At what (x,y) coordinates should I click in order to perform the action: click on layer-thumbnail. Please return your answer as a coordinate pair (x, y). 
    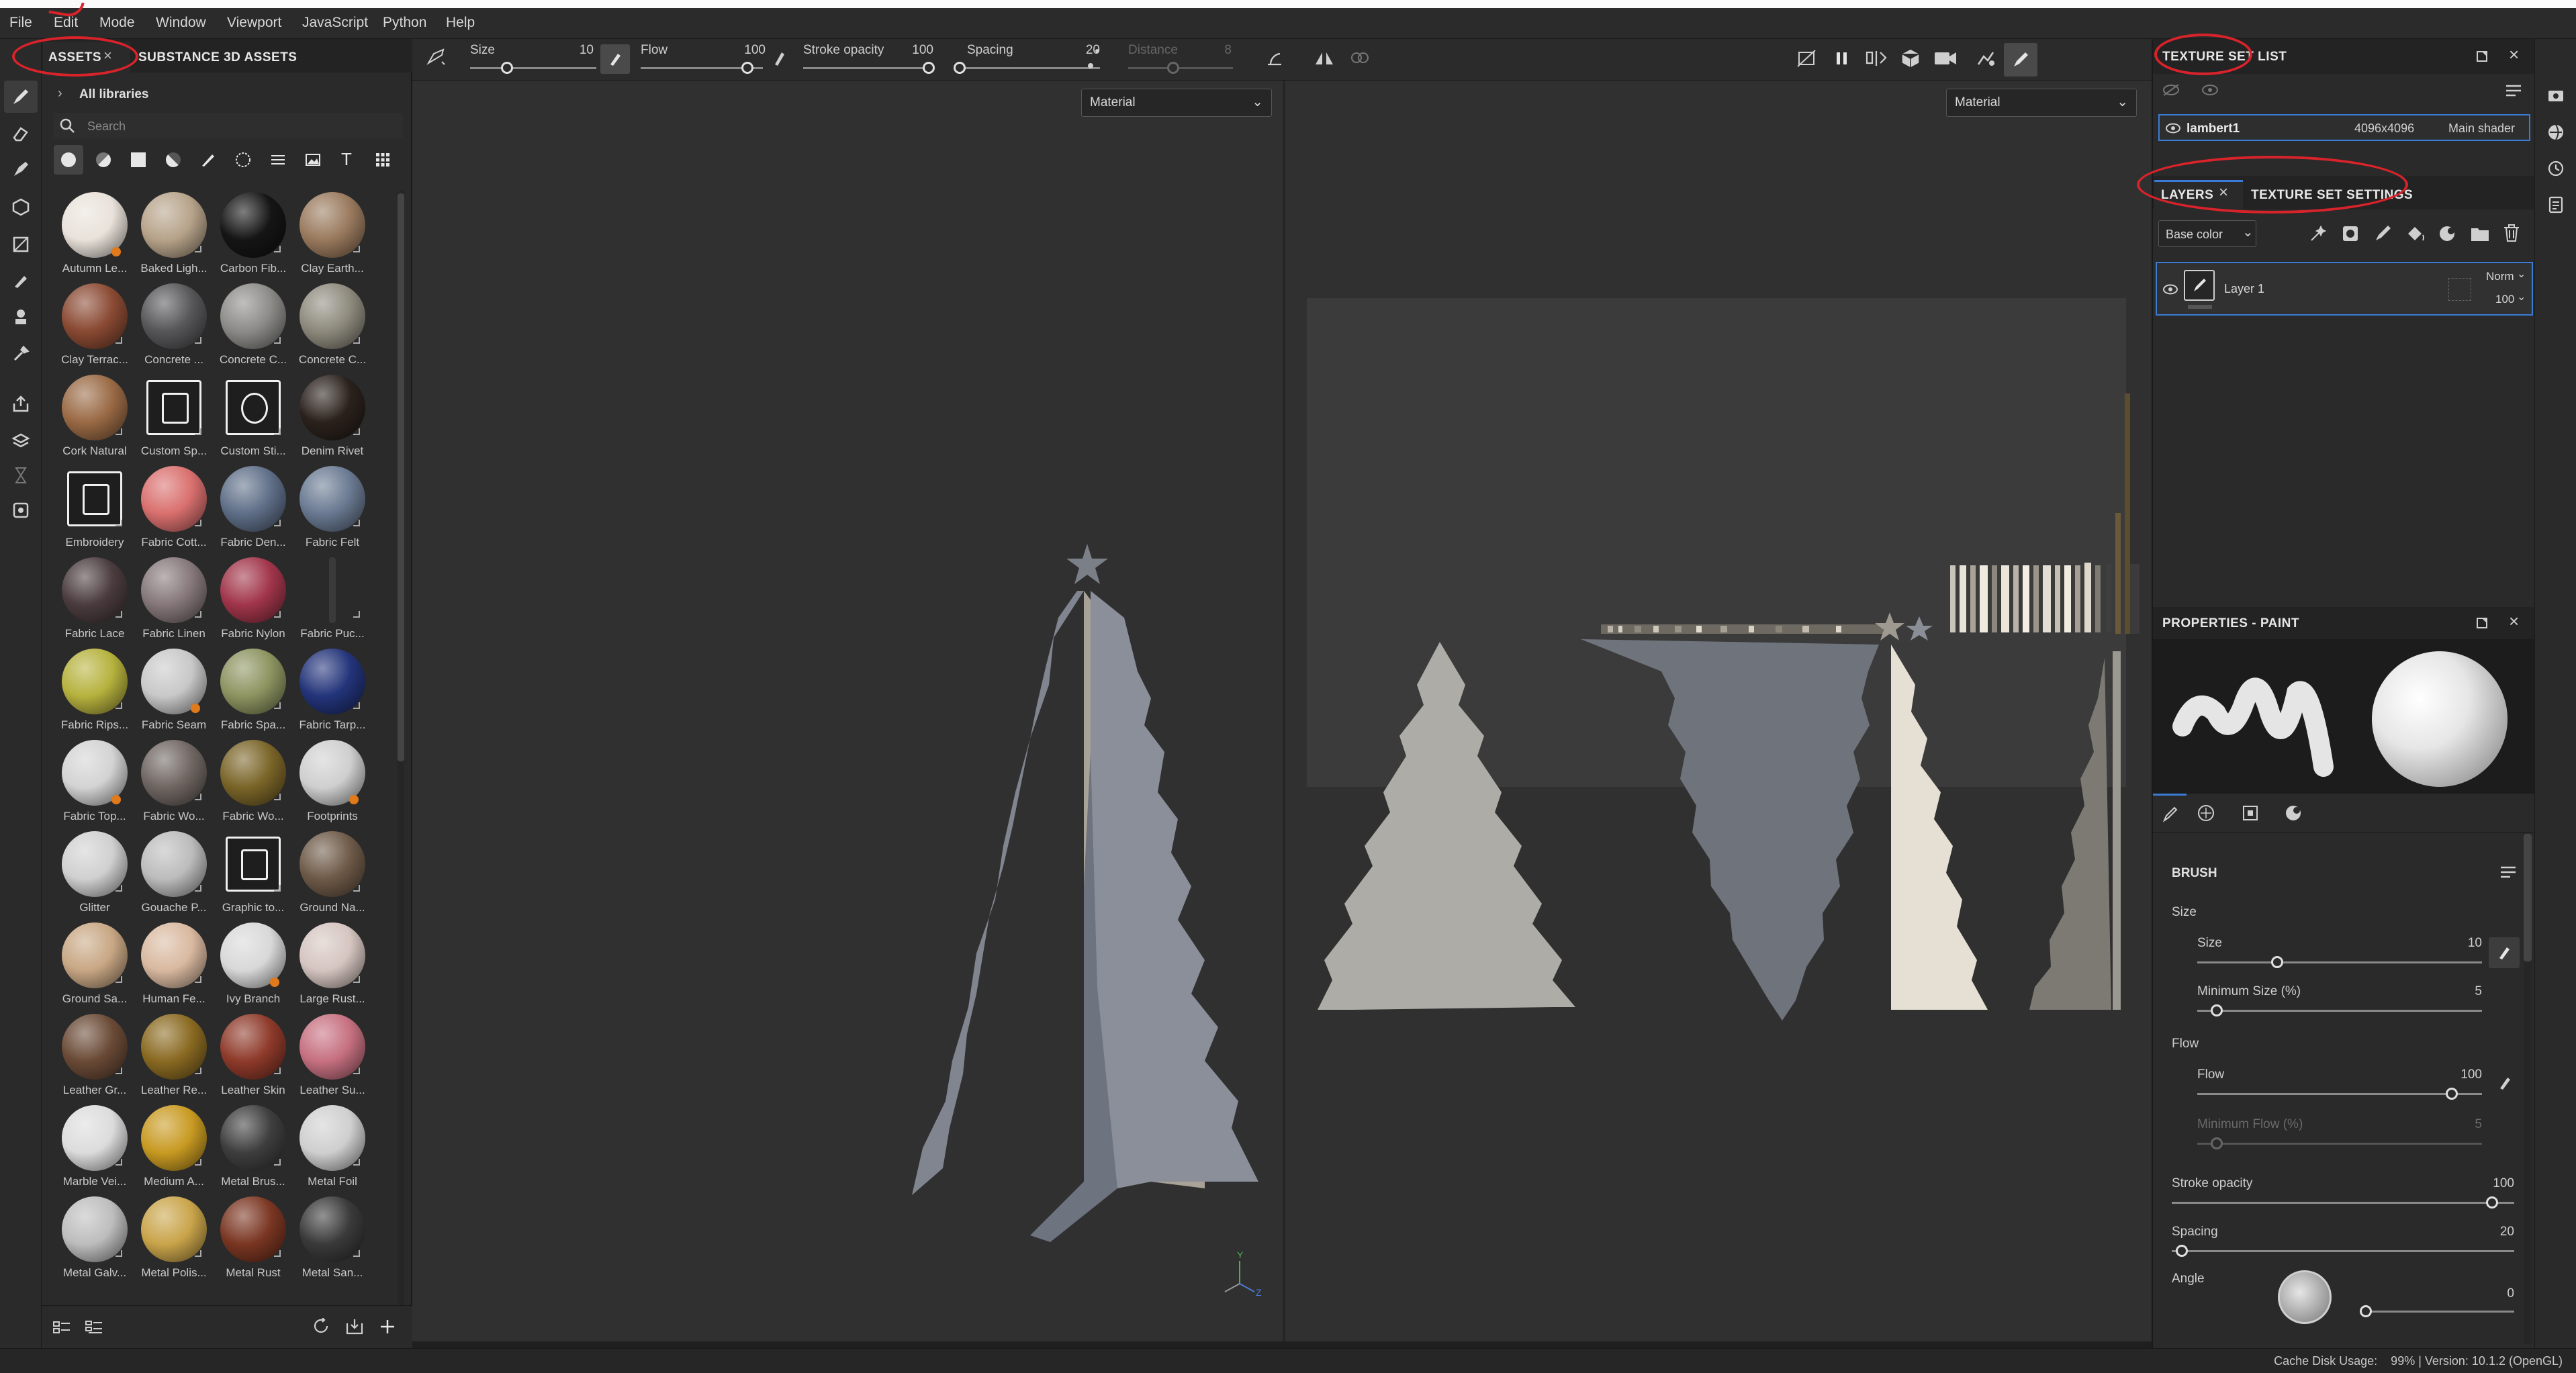
    Looking at the image, I should click on (2199, 285).